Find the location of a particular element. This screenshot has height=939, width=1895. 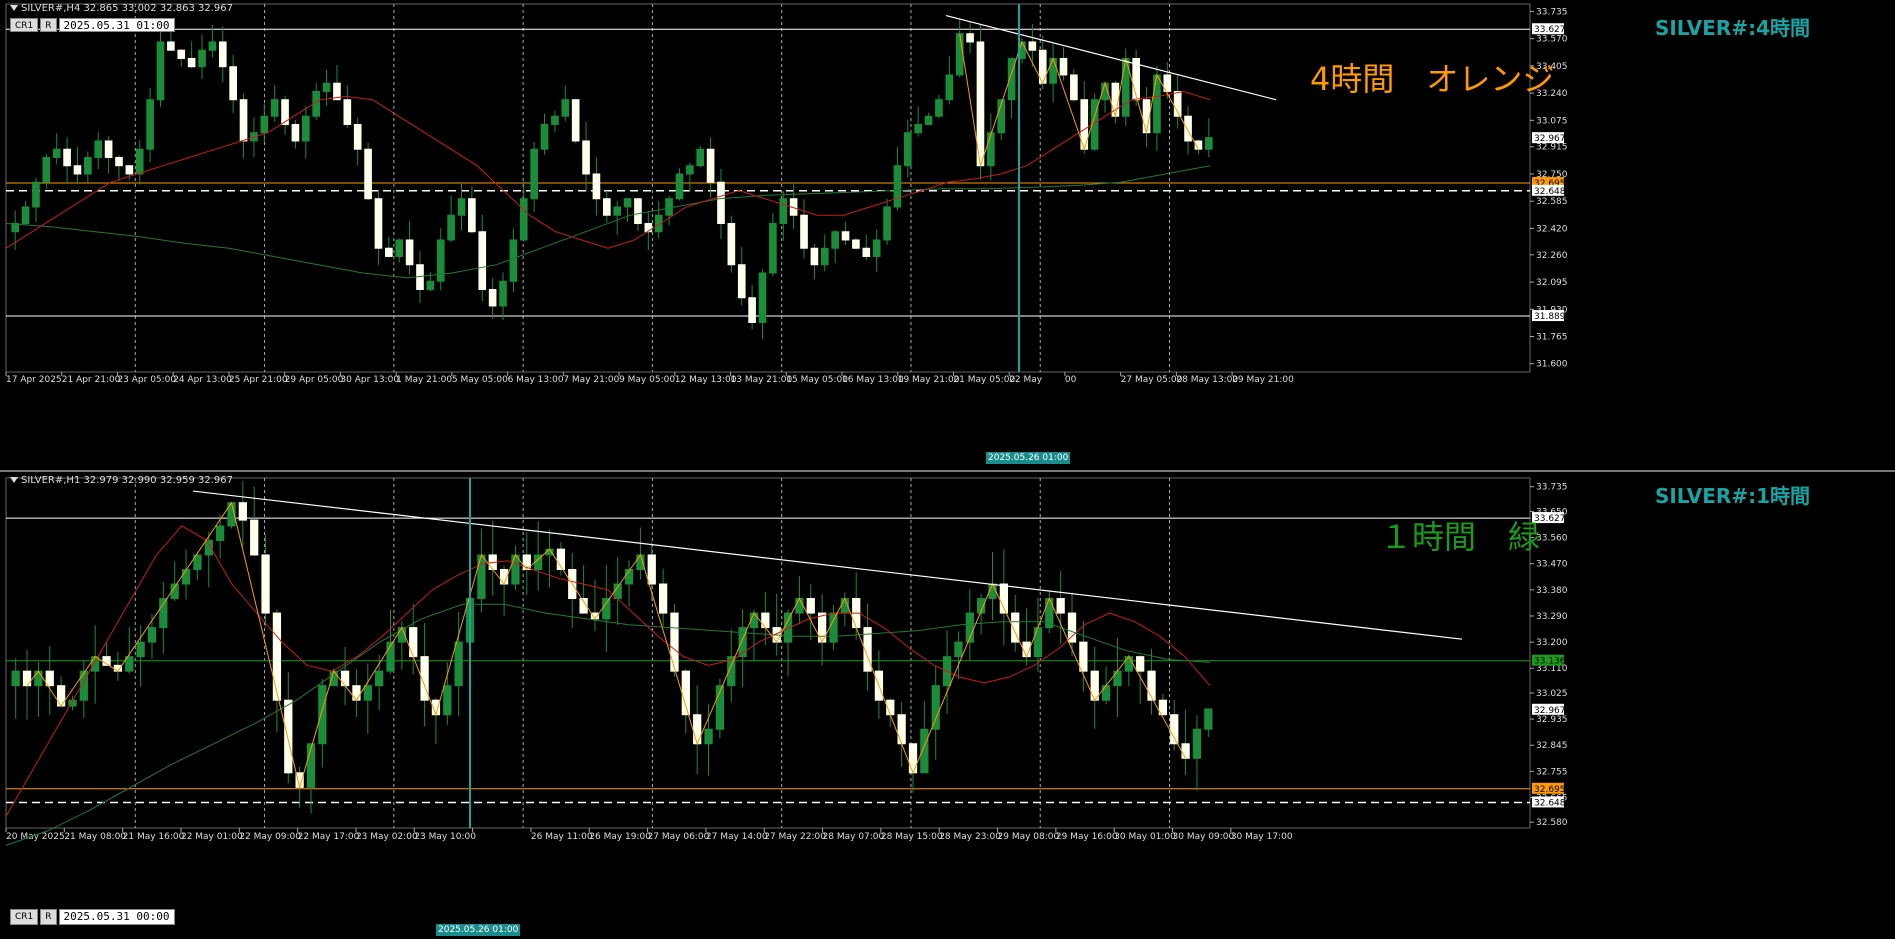

y-tick-label: 32.580 is located at coordinates (1552, 823).